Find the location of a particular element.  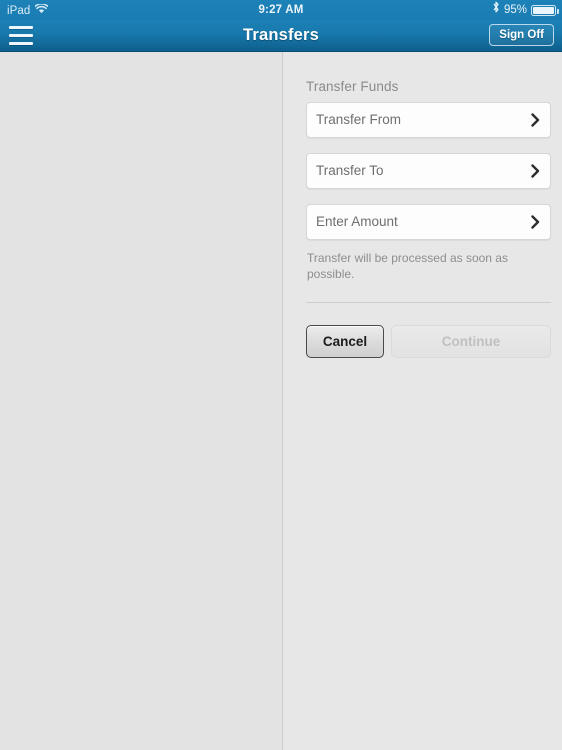

transfer-to-field: Transfer To is located at coordinates (428, 171).